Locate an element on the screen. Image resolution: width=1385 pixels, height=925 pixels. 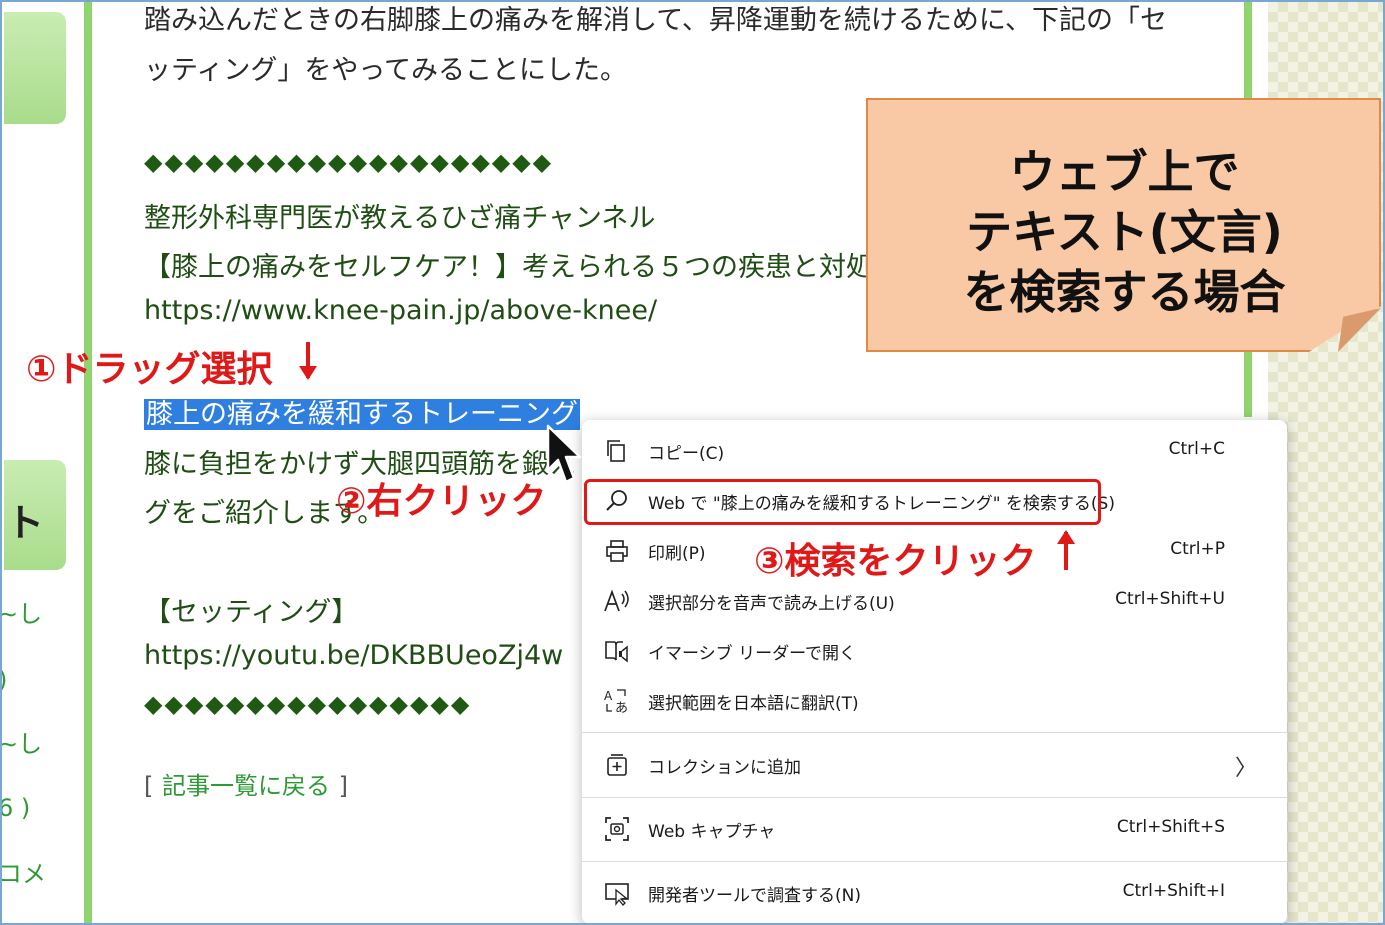
callout-note-text: ウェブ上で テキスト(文言) を検索する場合 is located at coordinates (1124, 232).